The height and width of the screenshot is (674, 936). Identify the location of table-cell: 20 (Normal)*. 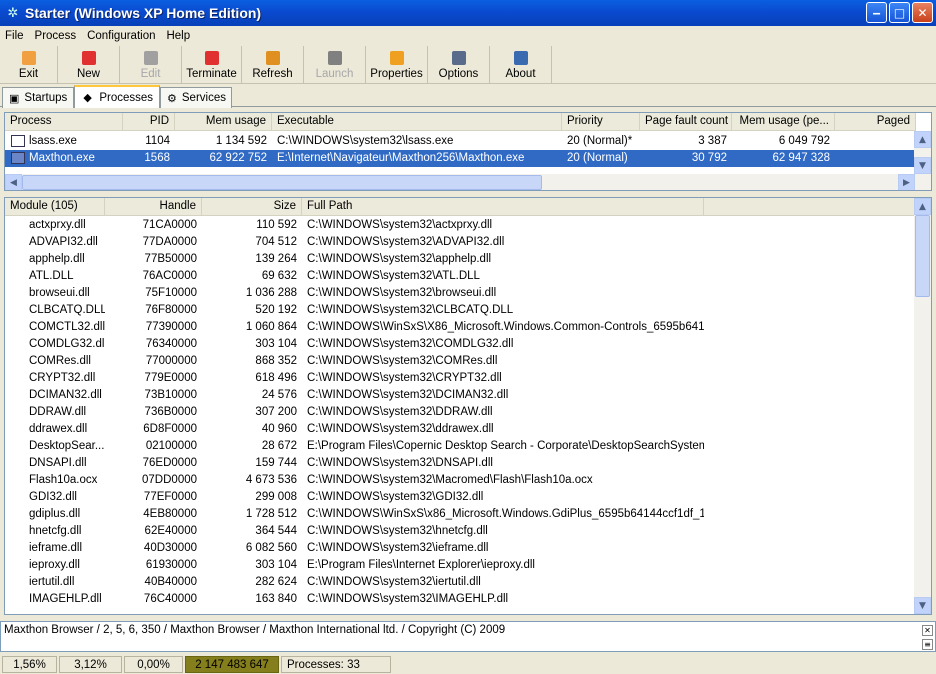
(600, 141).